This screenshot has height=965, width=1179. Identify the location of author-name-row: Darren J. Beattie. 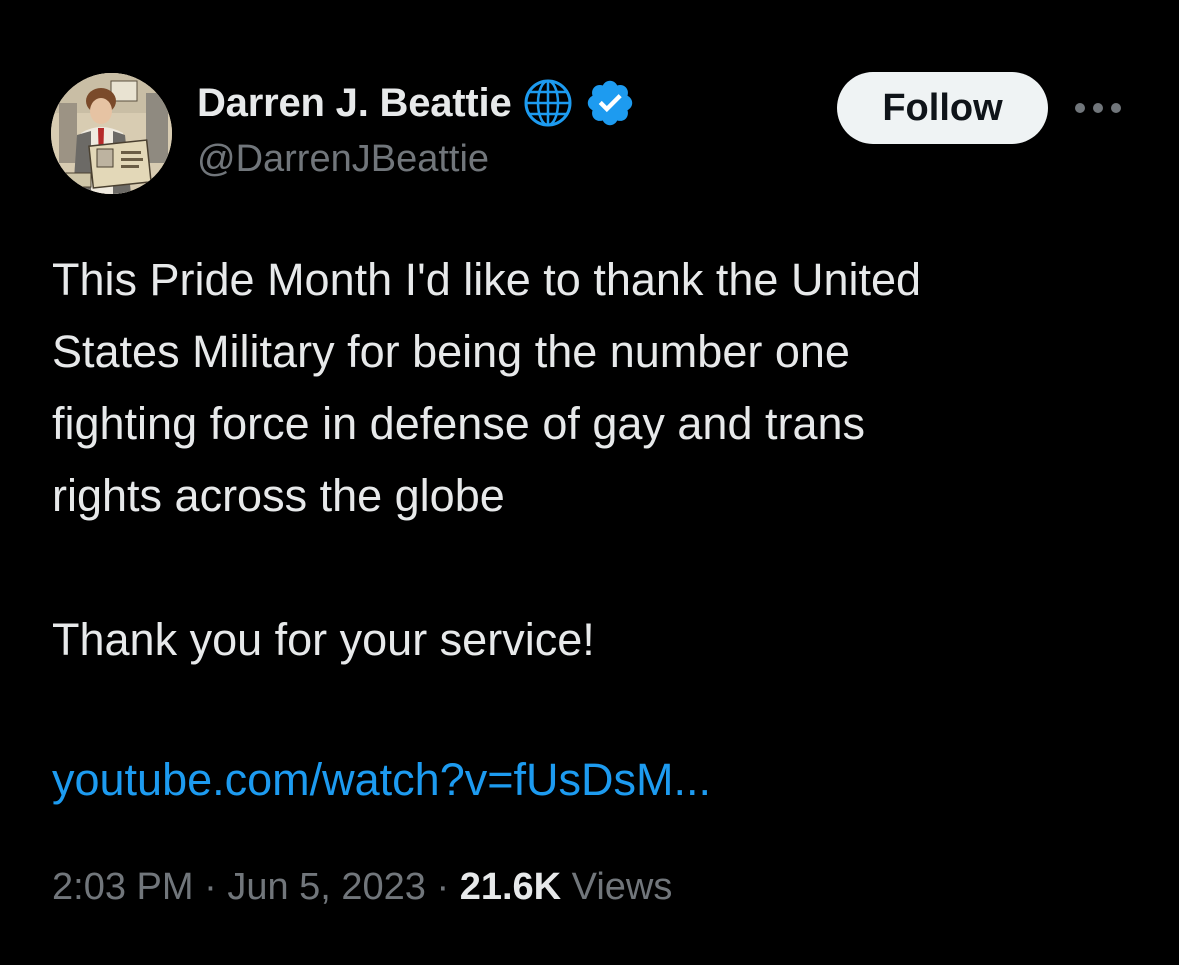
(416, 103).